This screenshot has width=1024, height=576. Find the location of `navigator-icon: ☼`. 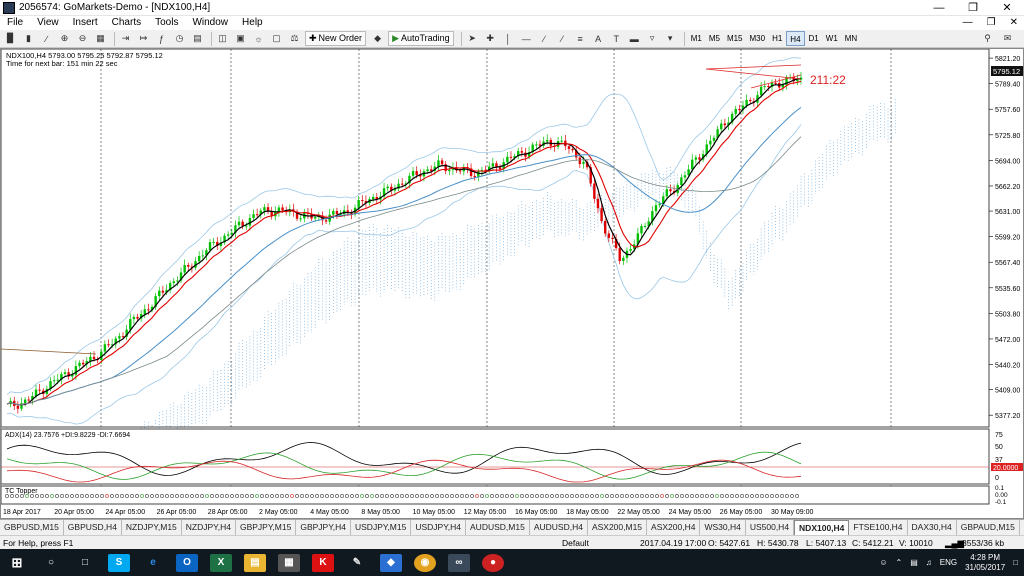

navigator-icon: ☼ is located at coordinates (258, 38).